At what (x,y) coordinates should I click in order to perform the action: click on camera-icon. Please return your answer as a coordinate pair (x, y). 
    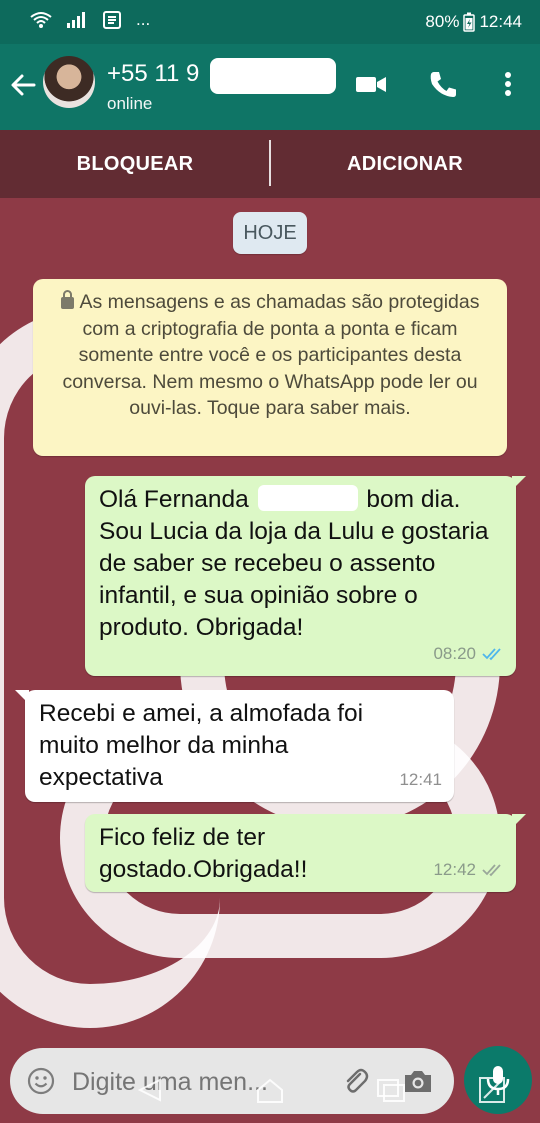
    Looking at the image, I should click on (418, 1081).